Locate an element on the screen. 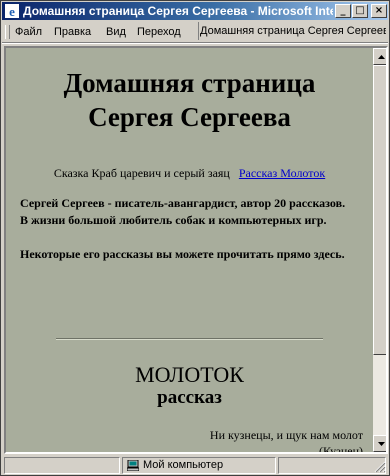 The image size is (390, 476). story-hammer-link: Рассказ Молоток is located at coordinates (282, 173).